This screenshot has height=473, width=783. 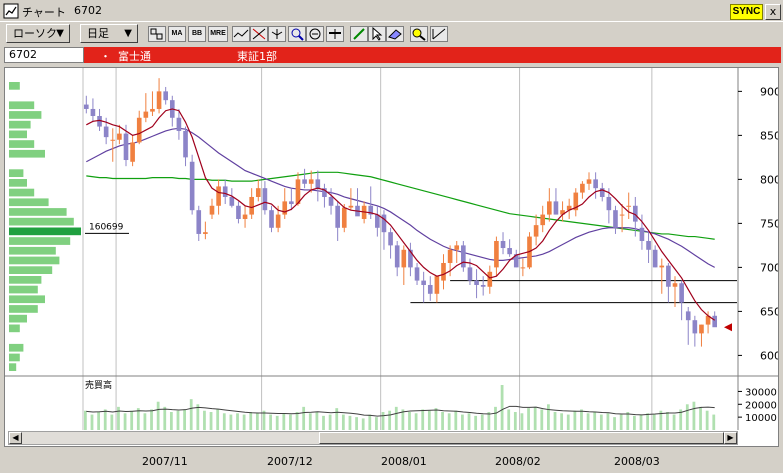 What do you see at coordinates (395, 34) in the screenshot?
I see `eraser-icon` at bounding box center [395, 34].